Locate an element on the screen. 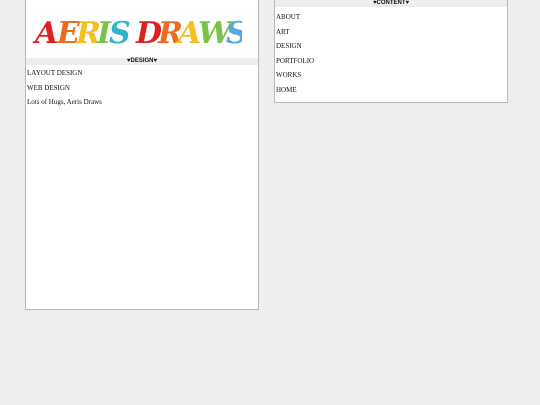 This screenshot has width=540, height=405. content-nav: ABOUT ART DESIGN PORTFOLIO WORKS HOME is located at coordinates (391, 53).